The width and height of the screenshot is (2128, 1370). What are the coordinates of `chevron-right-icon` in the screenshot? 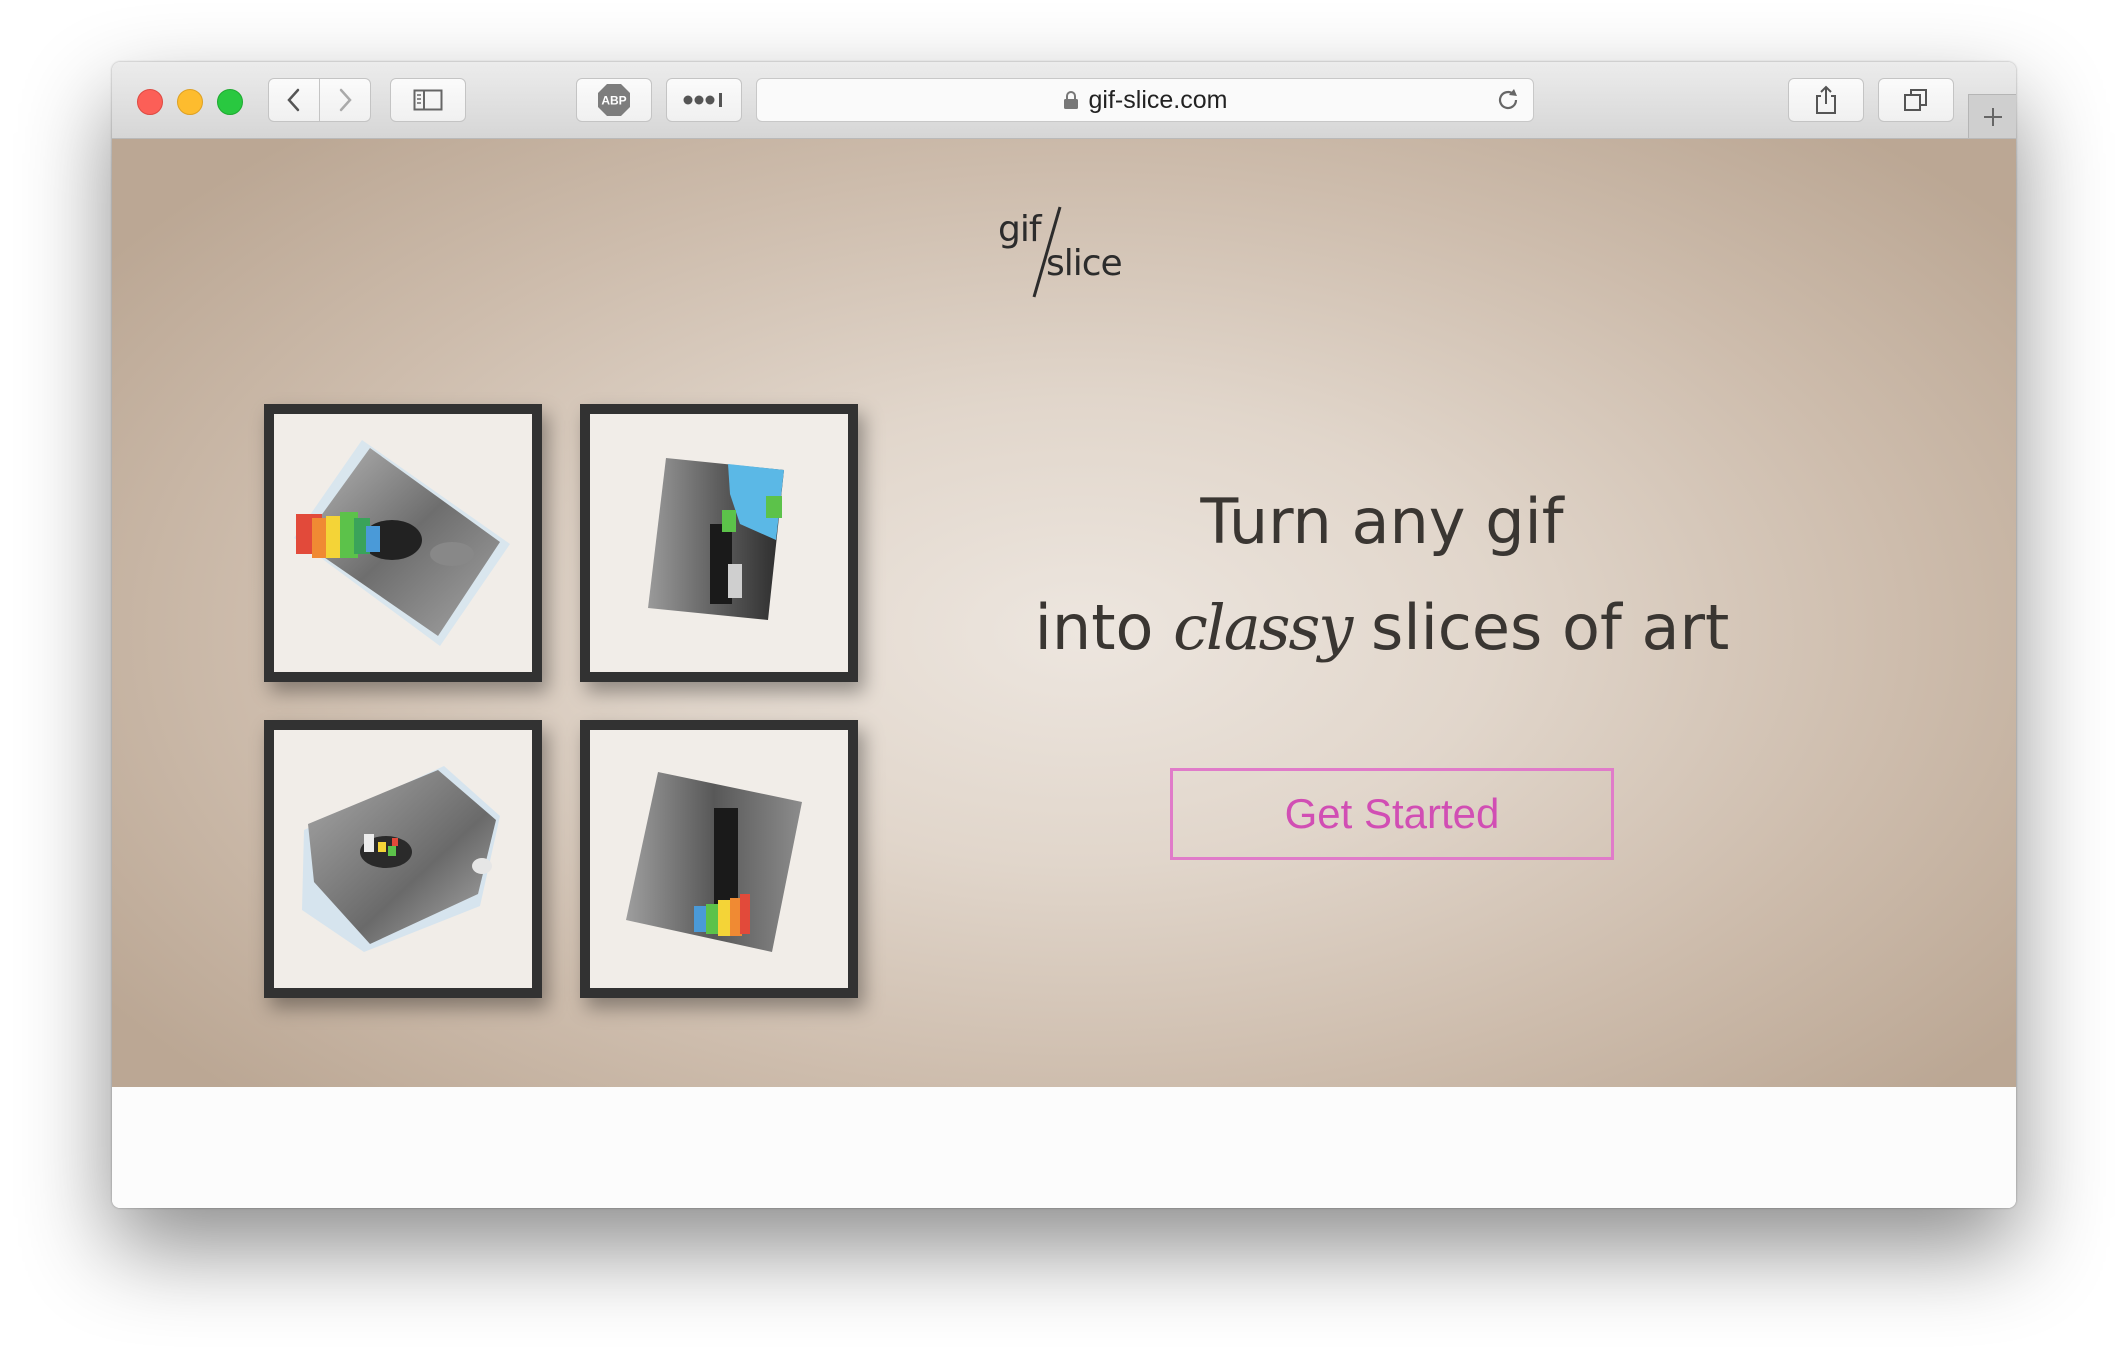 It's located at (345, 100).